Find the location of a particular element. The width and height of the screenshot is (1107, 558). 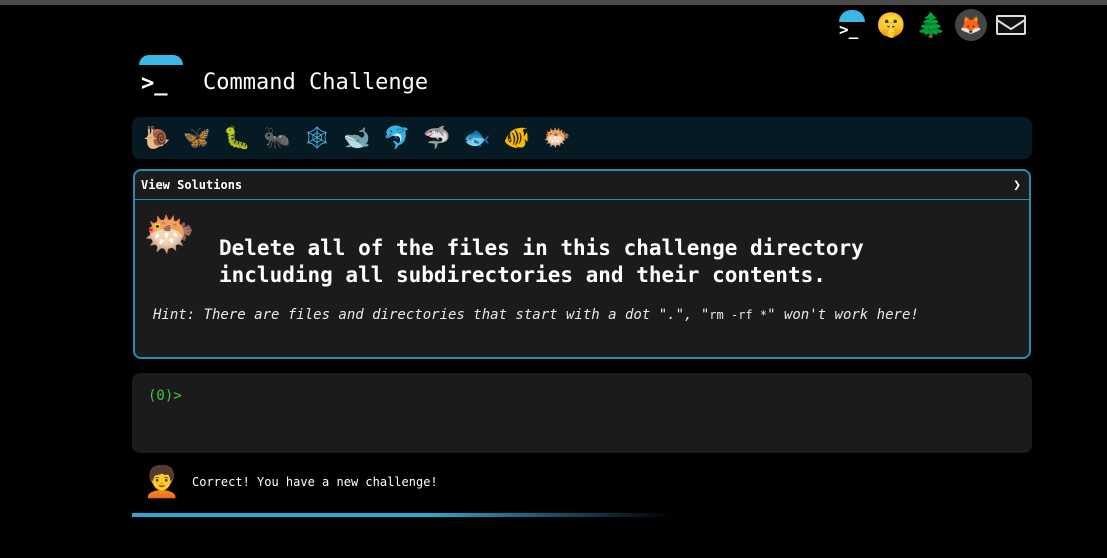

person-avatar-icon: 🧑‍🦱 is located at coordinates (162, 482).